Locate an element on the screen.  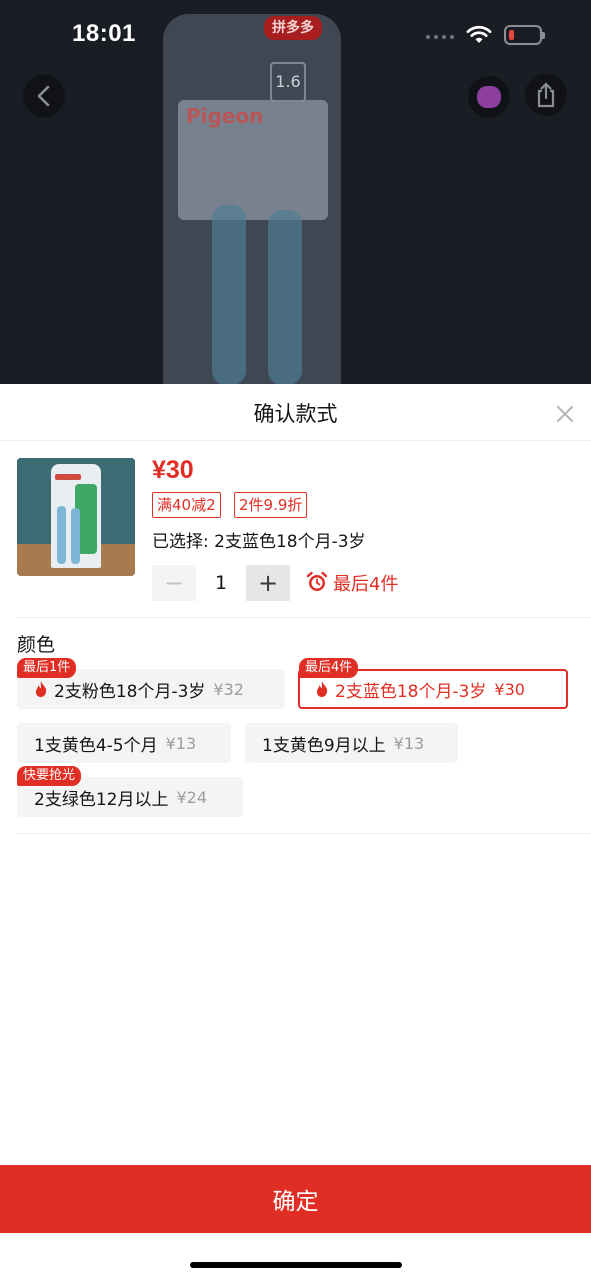
share-button is located at coordinates (546, 95).